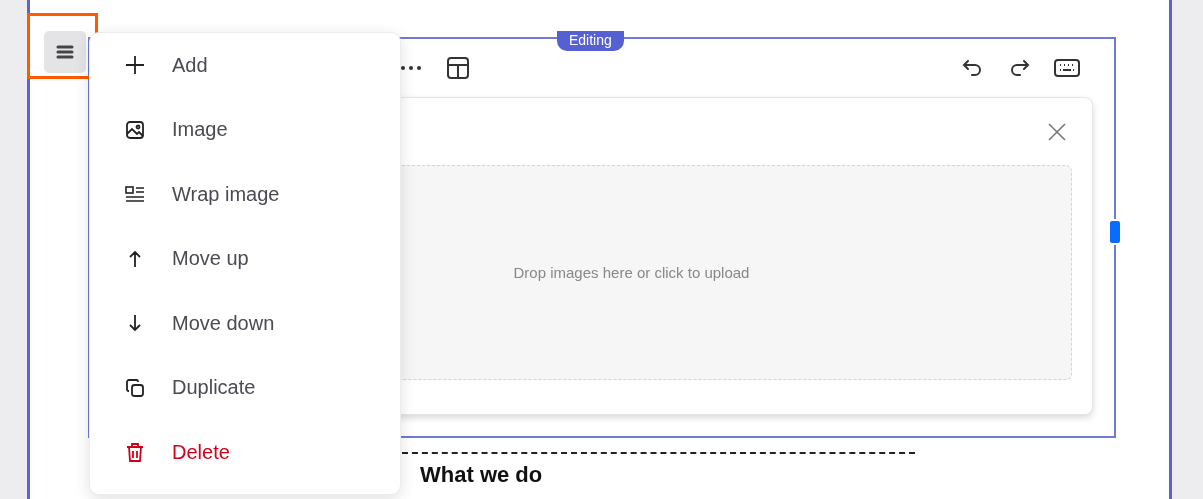  I want to click on menu-item: Image, so click(245, 129).